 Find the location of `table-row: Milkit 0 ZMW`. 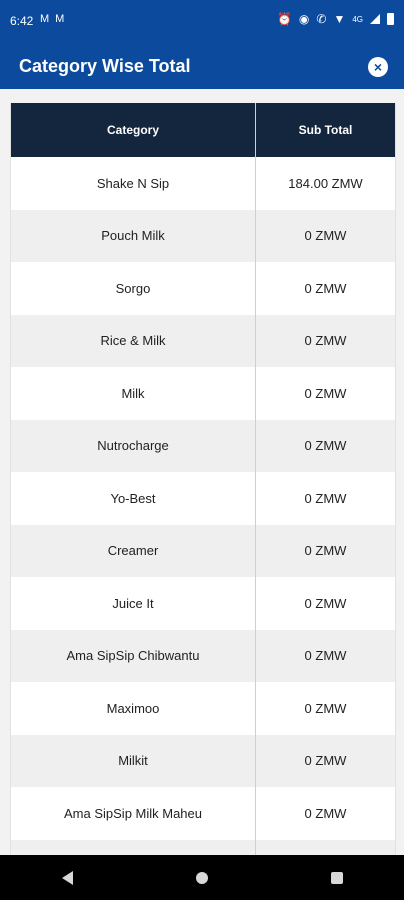

table-row: Milkit 0 ZMW is located at coordinates (203, 760).